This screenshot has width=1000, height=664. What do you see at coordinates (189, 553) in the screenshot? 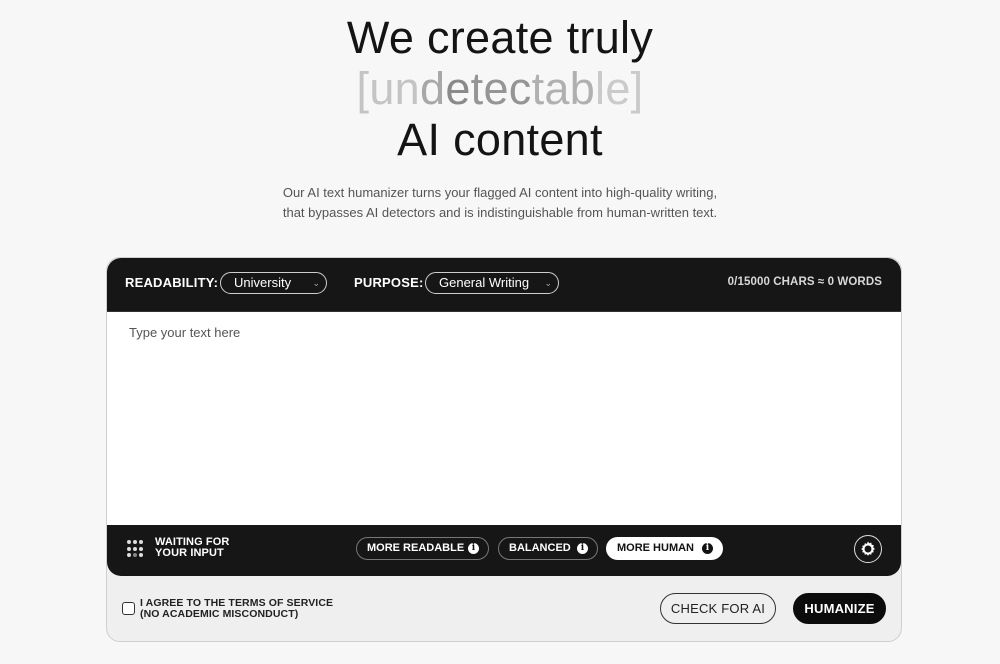
I see `status-line-2: YOUR INPUT` at bounding box center [189, 553].